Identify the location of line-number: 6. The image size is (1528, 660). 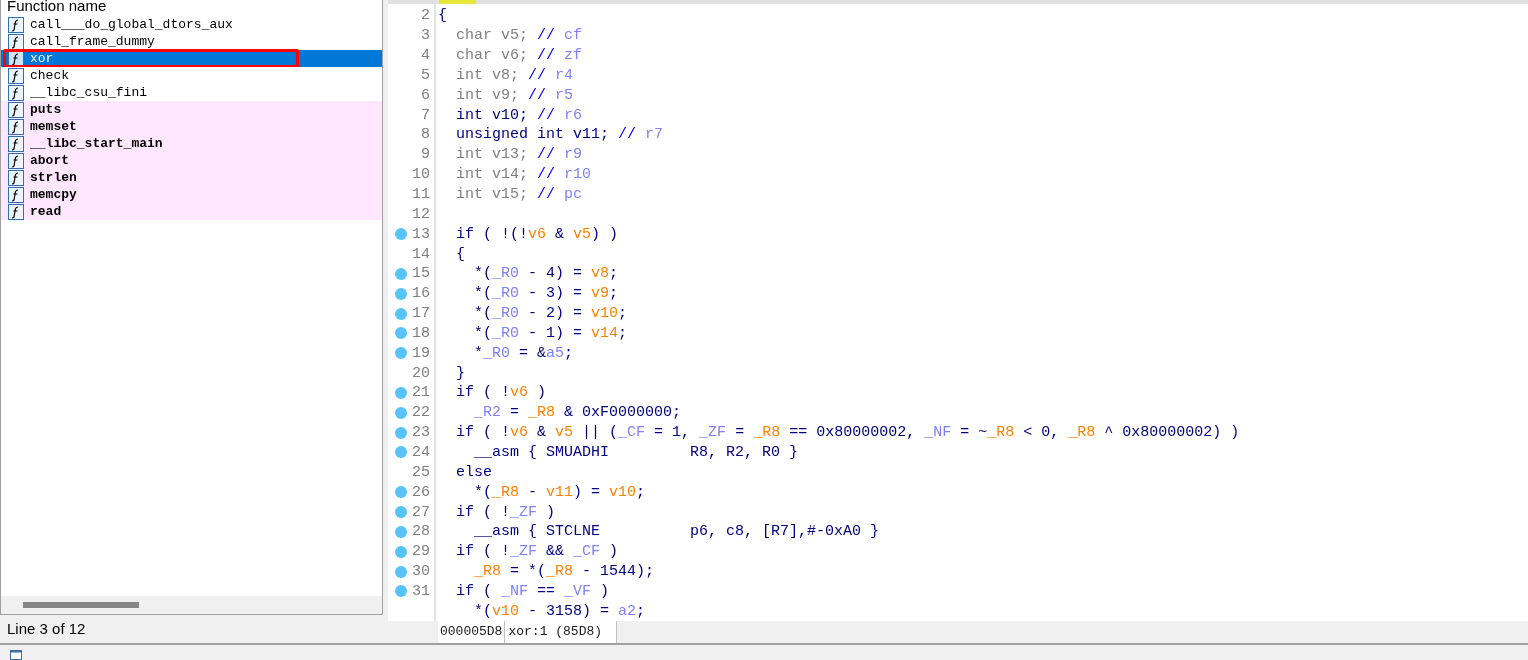
(425, 95).